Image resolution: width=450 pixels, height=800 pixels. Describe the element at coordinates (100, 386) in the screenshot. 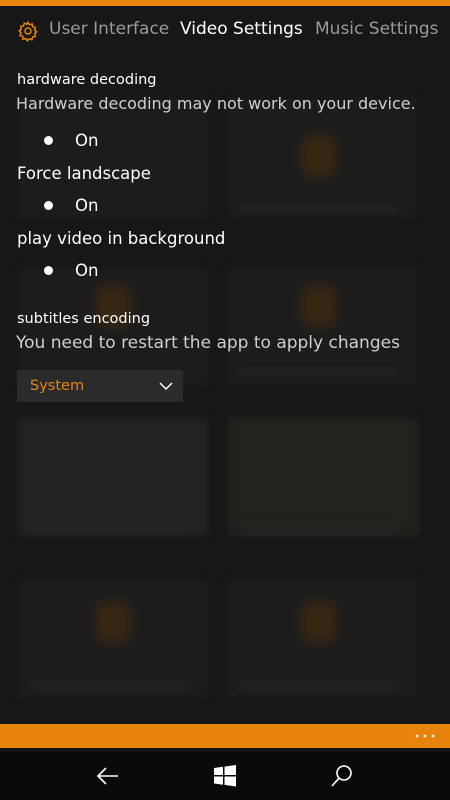

I see `subtitles-encoding-dropdown: System` at that location.